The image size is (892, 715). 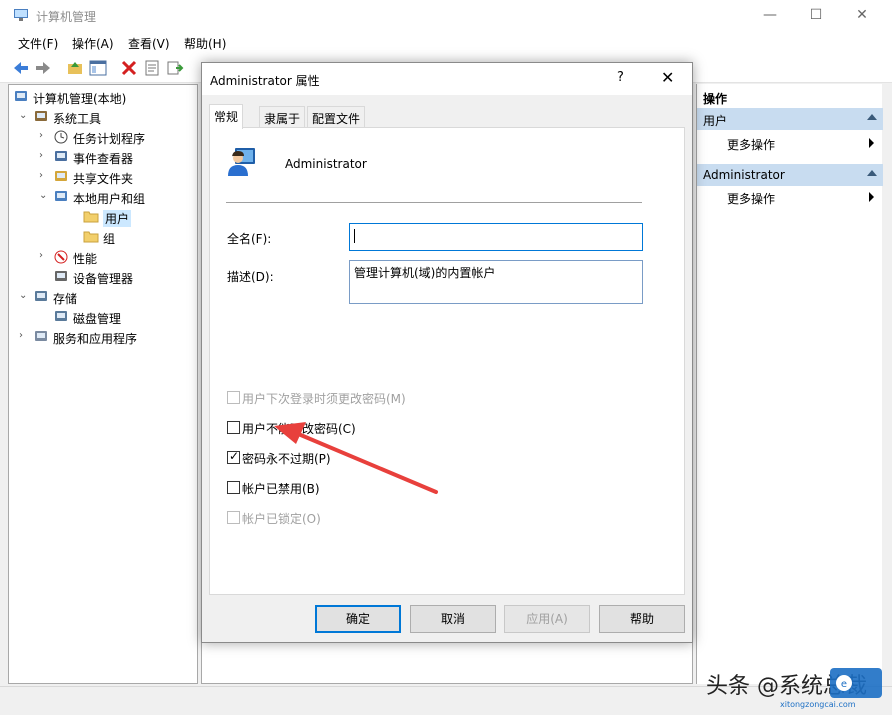 I want to click on up-folder-icon, so click(x=75, y=68).